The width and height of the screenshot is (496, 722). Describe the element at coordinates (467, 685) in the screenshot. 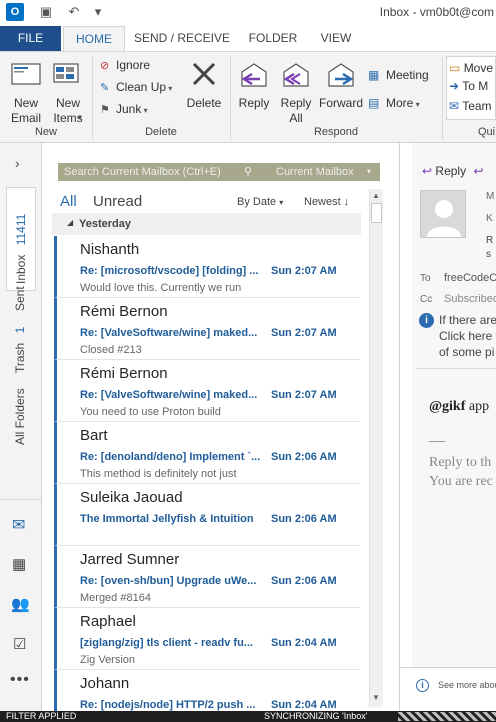

I see `see-more-link: See more abou` at that location.